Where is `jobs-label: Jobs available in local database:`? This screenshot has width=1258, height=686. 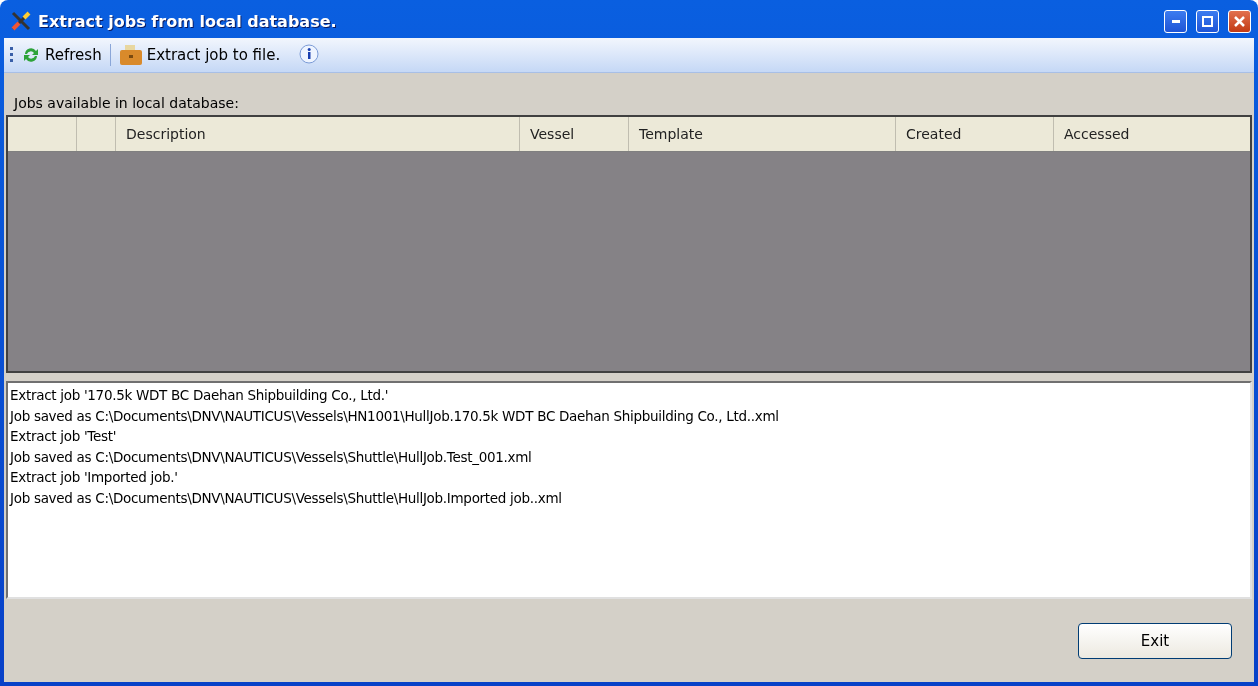 jobs-label: Jobs available in local database: is located at coordinates (126, 103).